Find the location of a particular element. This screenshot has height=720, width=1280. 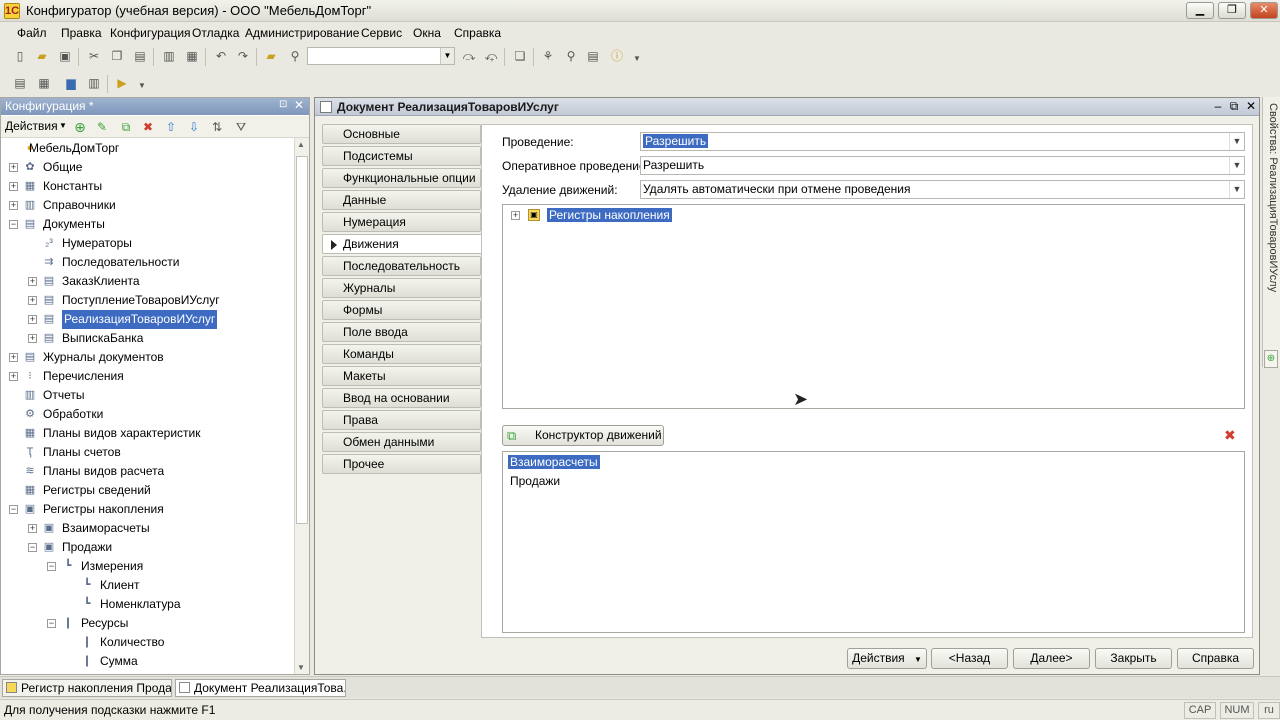

tab-item: Поле ввода is located at coordinates (401, 332).